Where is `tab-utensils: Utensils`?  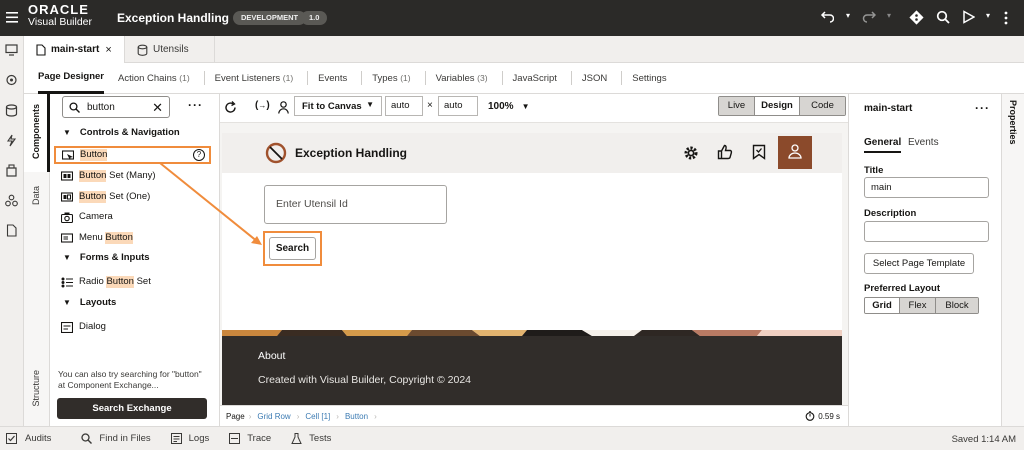 tab-utensils: Utensils is located at coordinates (170, 49).